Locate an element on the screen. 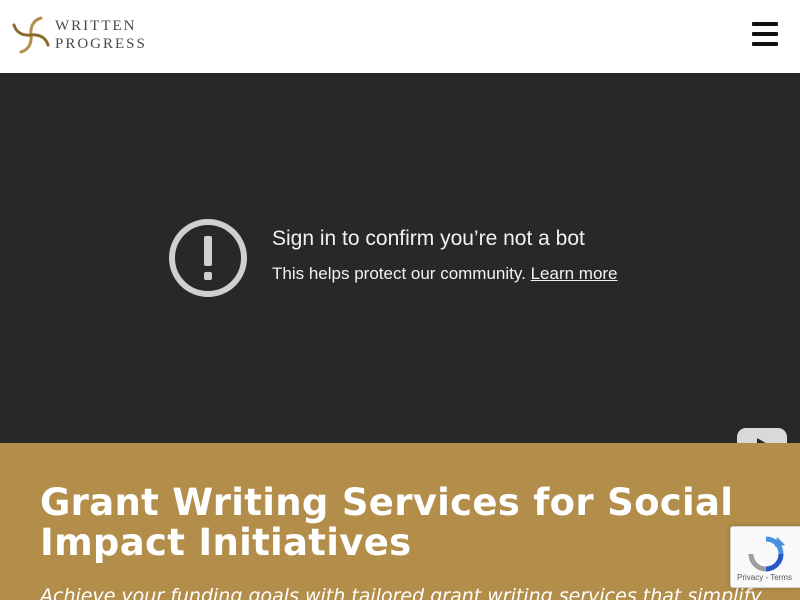  recaptcha-links: Privacy - Terms is located at coordinates (764, 577).